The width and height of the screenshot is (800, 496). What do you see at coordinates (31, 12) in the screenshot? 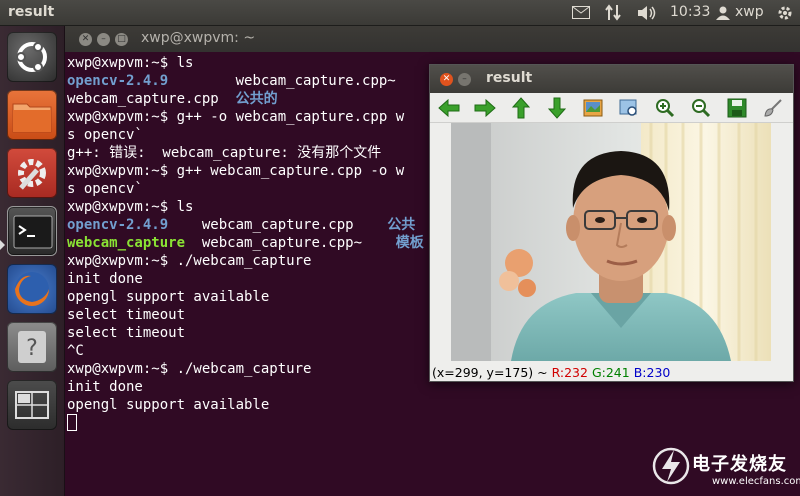
I see `active-app-title: result` at bounding box center [31, 12].